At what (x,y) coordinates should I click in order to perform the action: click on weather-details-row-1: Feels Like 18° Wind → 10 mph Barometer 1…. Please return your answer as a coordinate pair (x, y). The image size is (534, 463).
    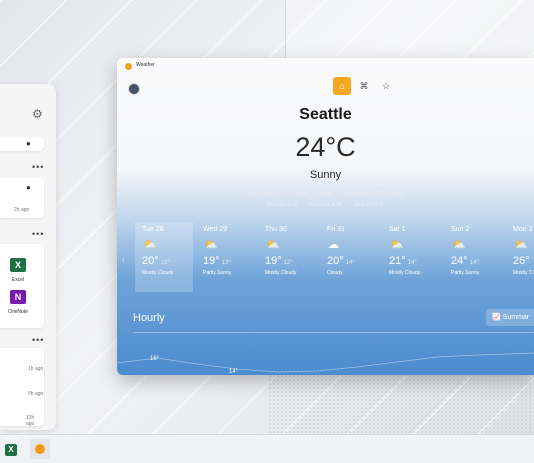
    Looking at the image, I should click on (325, 194).